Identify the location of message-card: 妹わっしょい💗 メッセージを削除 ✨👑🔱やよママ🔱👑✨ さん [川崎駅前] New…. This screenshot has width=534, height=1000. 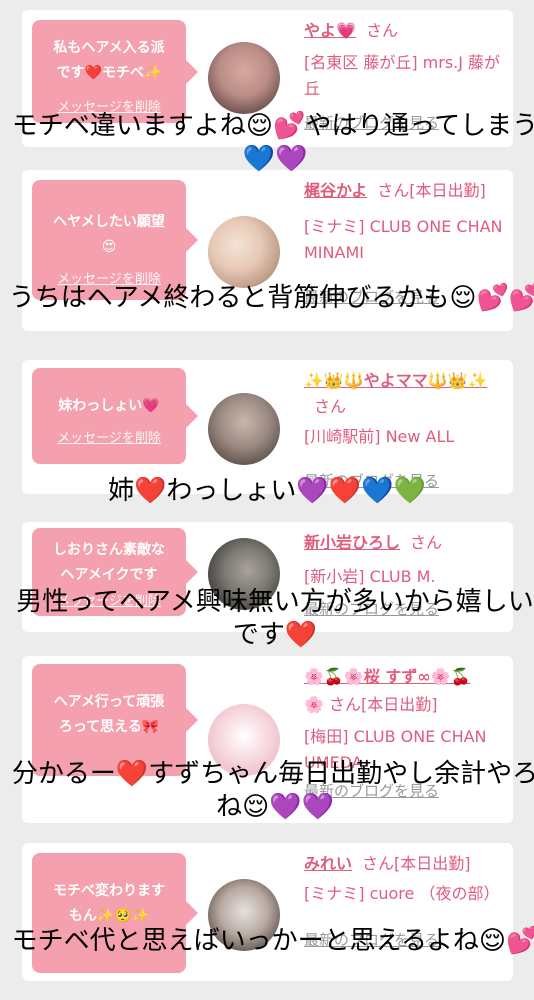
(267, 427).